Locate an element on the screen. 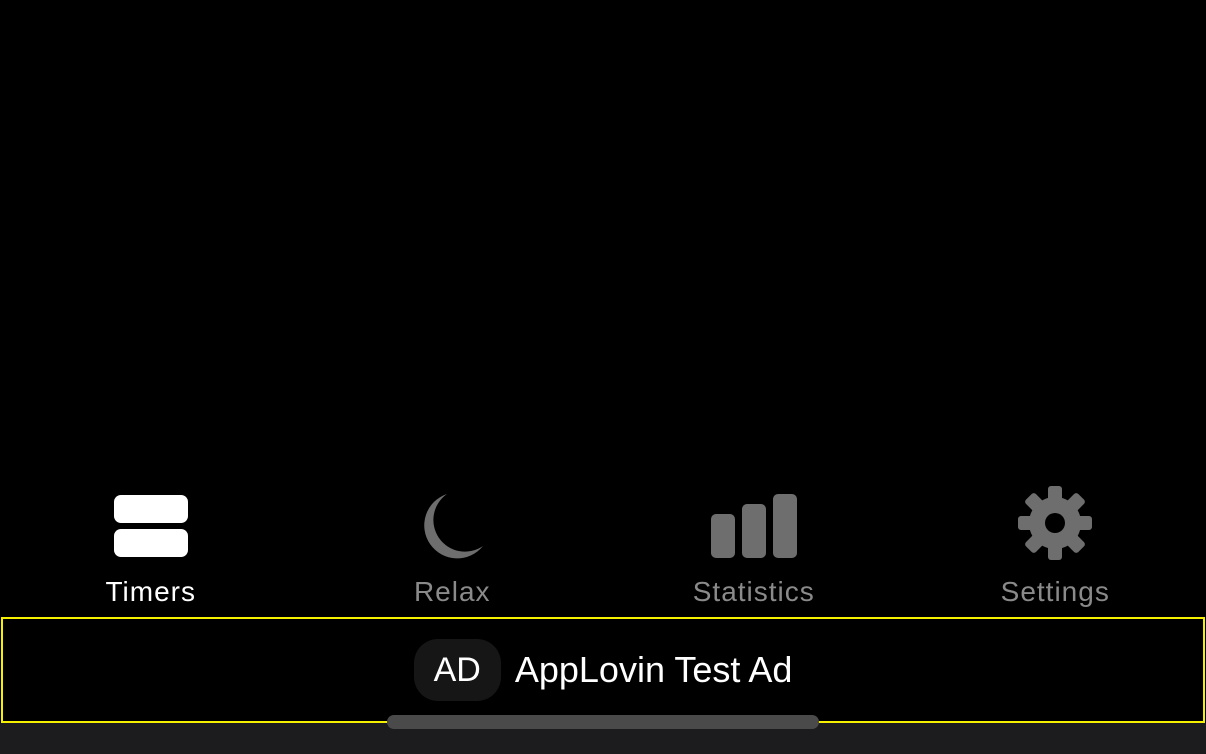  tab-relax-label: Relax is located at coordinates (452, 591).